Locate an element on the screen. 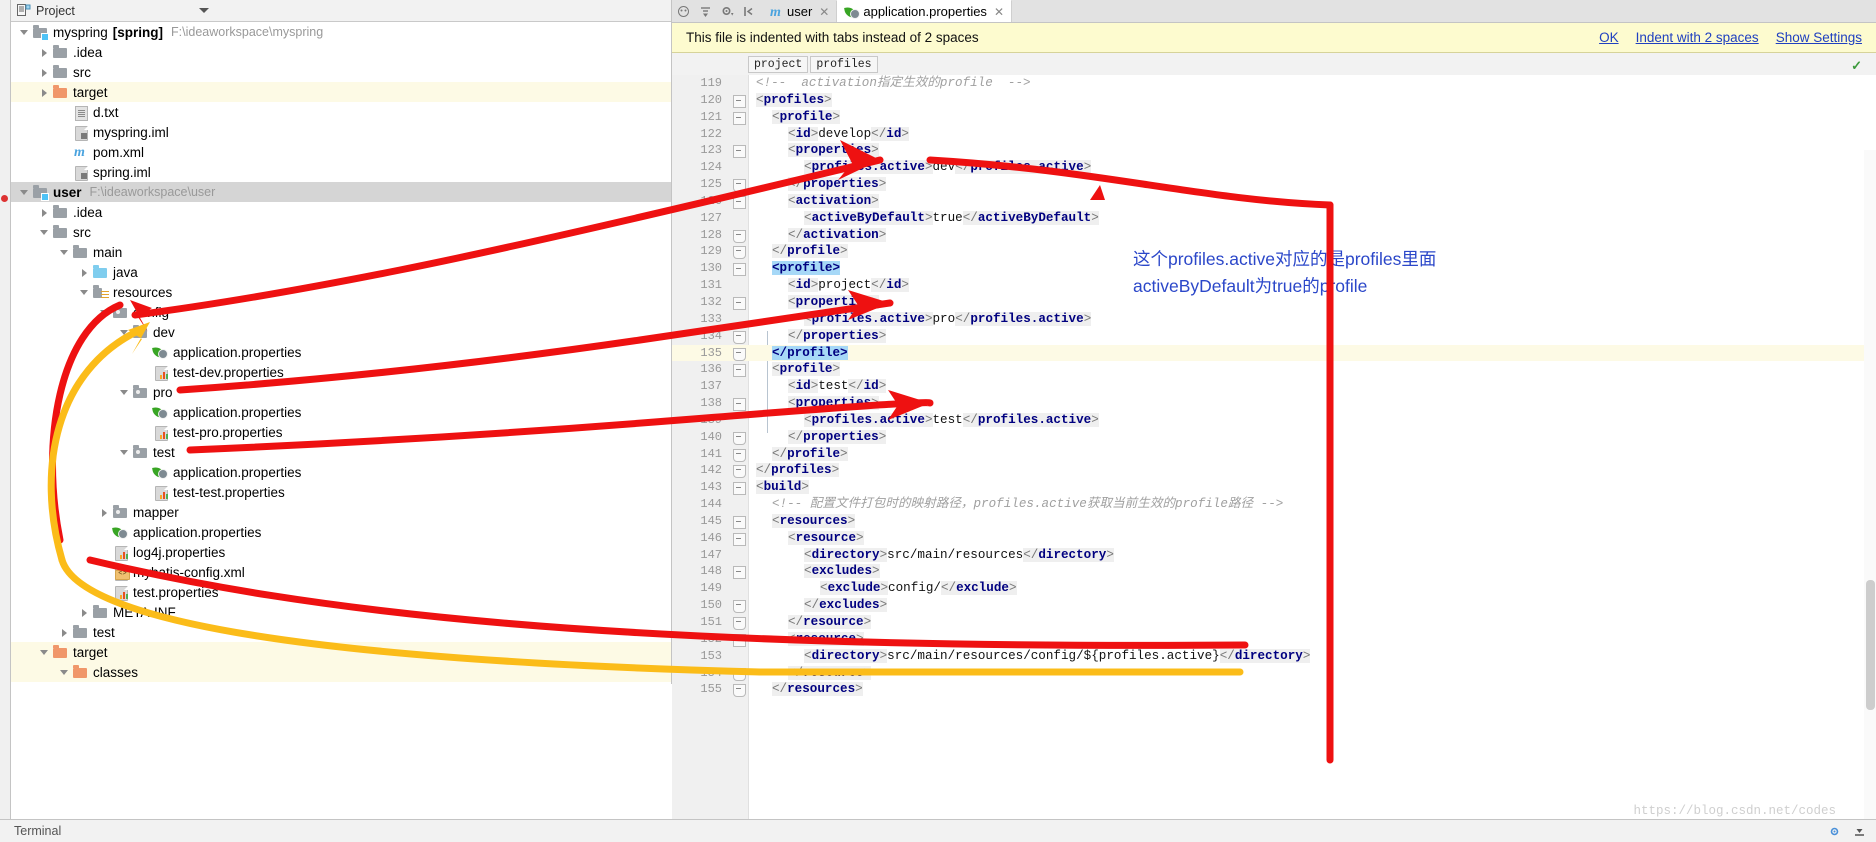 The height and width of the screenshot is (842, 1876). code-line-145: 145 <resources> is located at coordinates (1274, 521).